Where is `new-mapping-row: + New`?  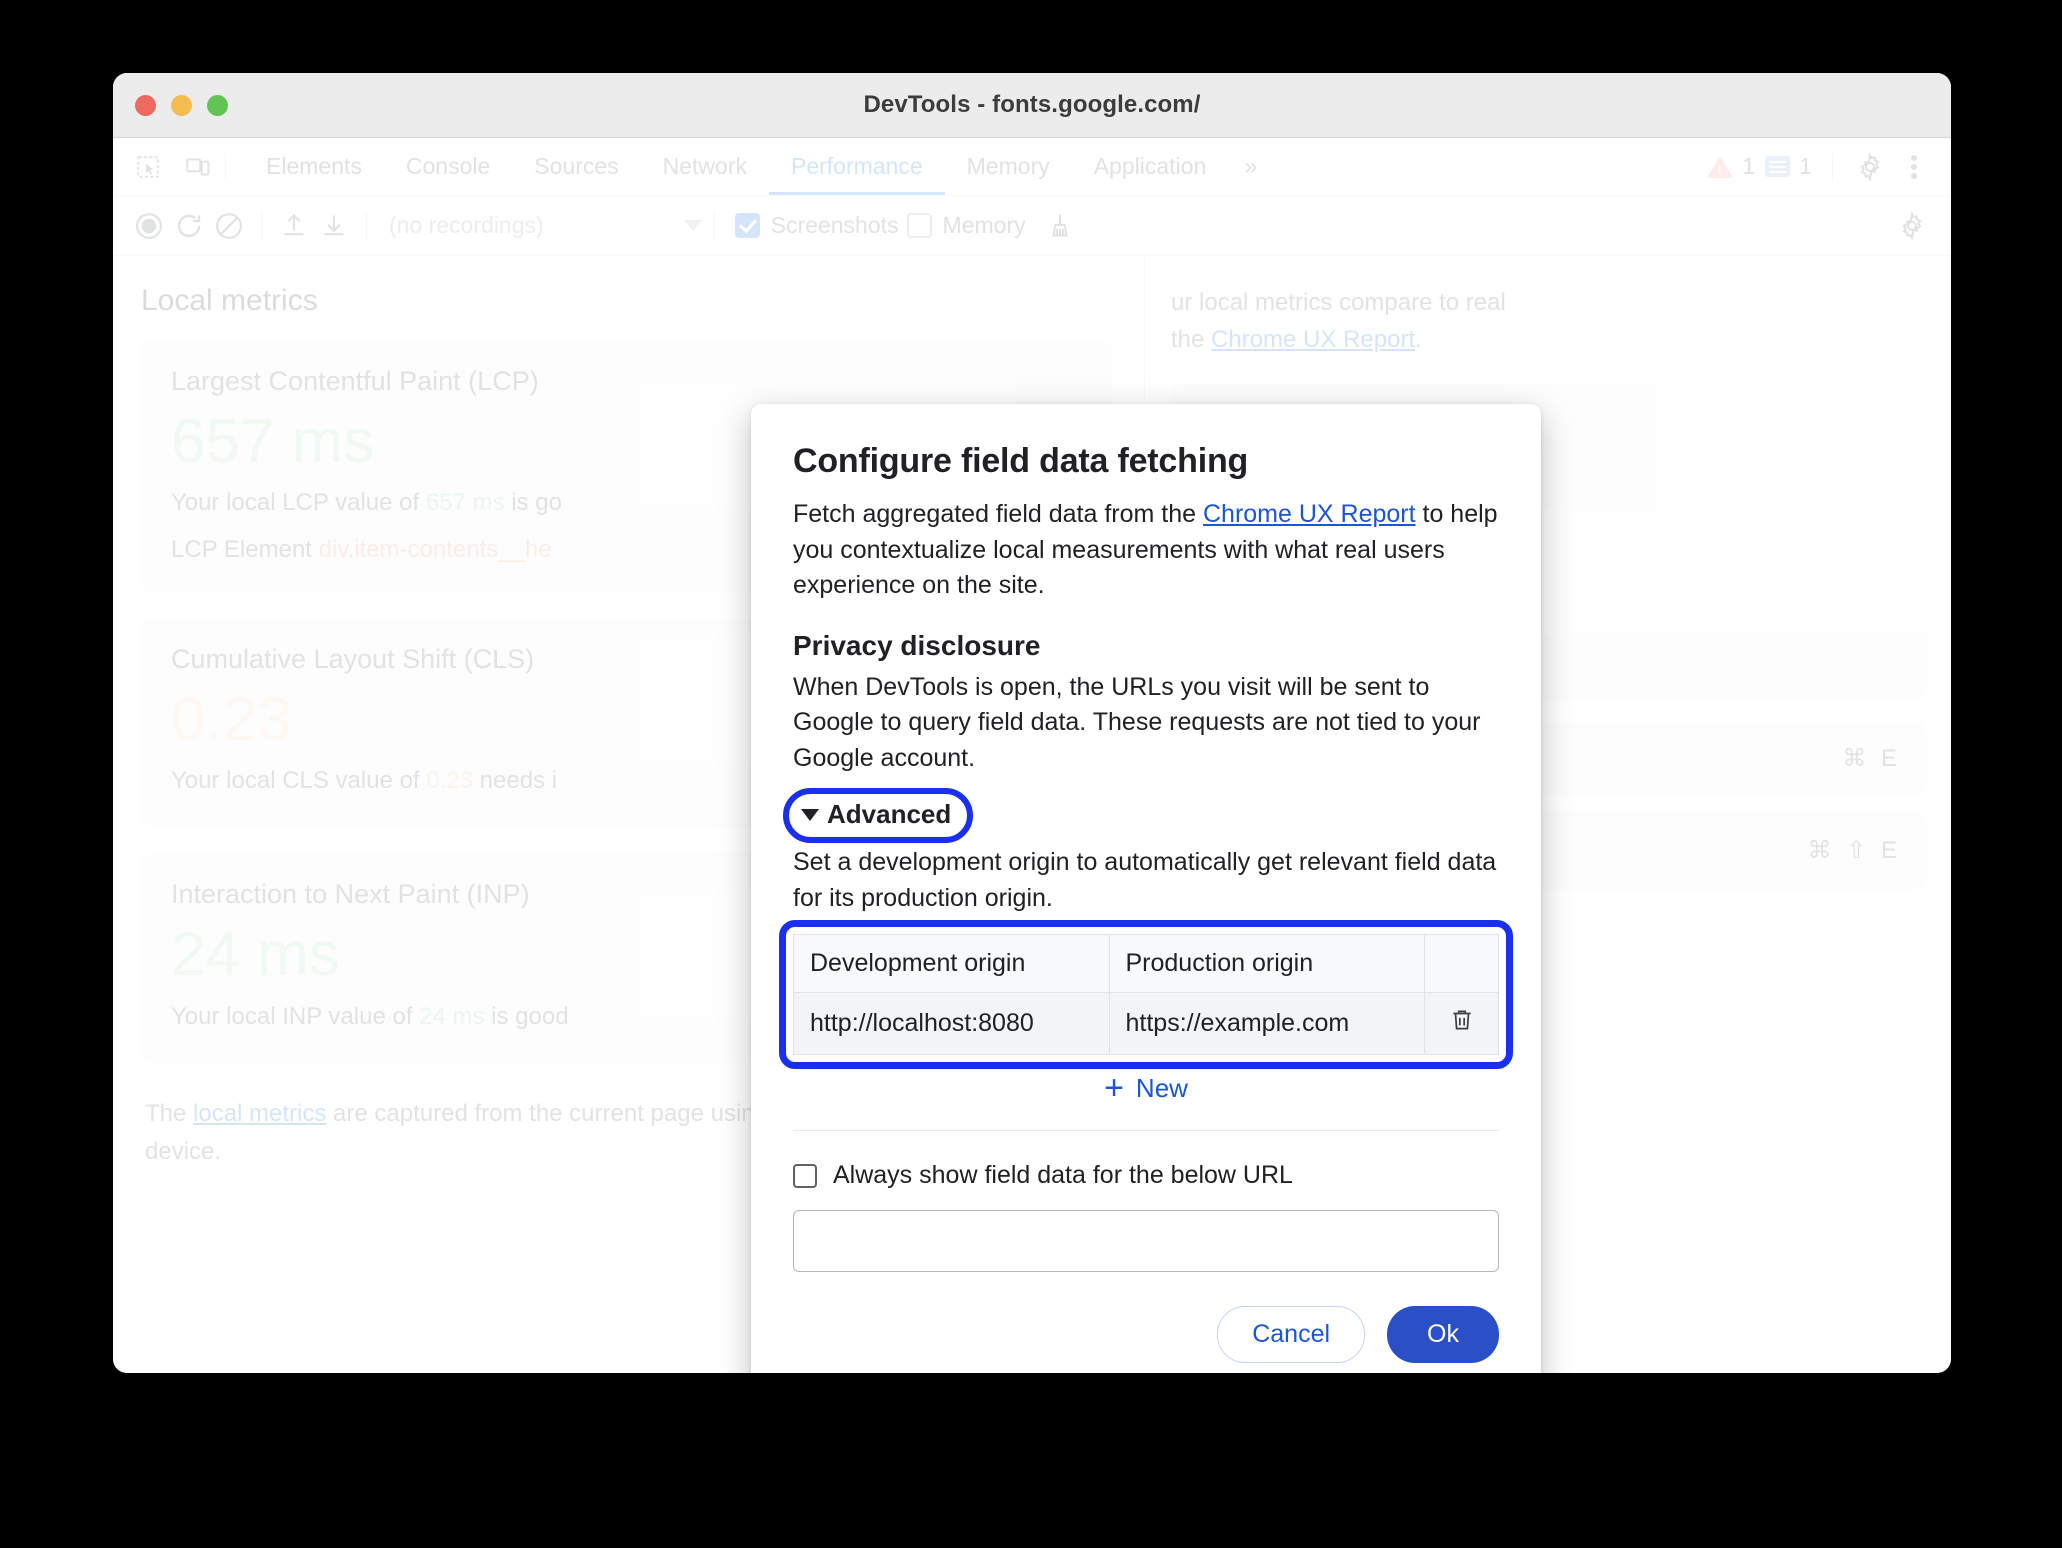 new-mapping-row: + New is located at coordinates (1146, 1087).